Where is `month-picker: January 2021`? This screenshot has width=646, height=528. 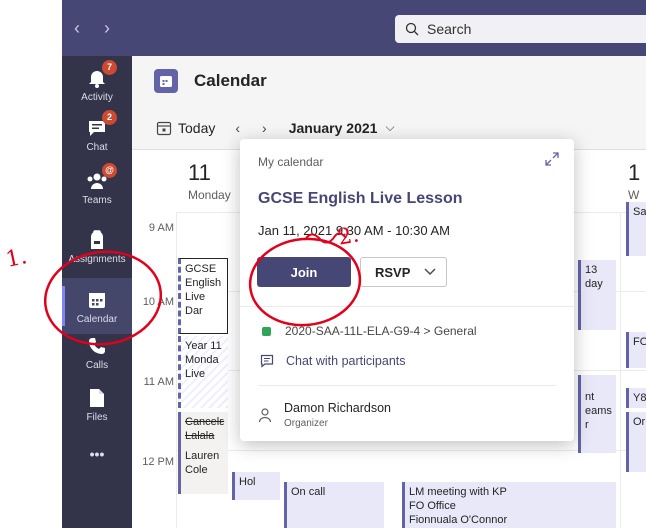
month-picker: January 2021 is located at coordinates (333, 128).